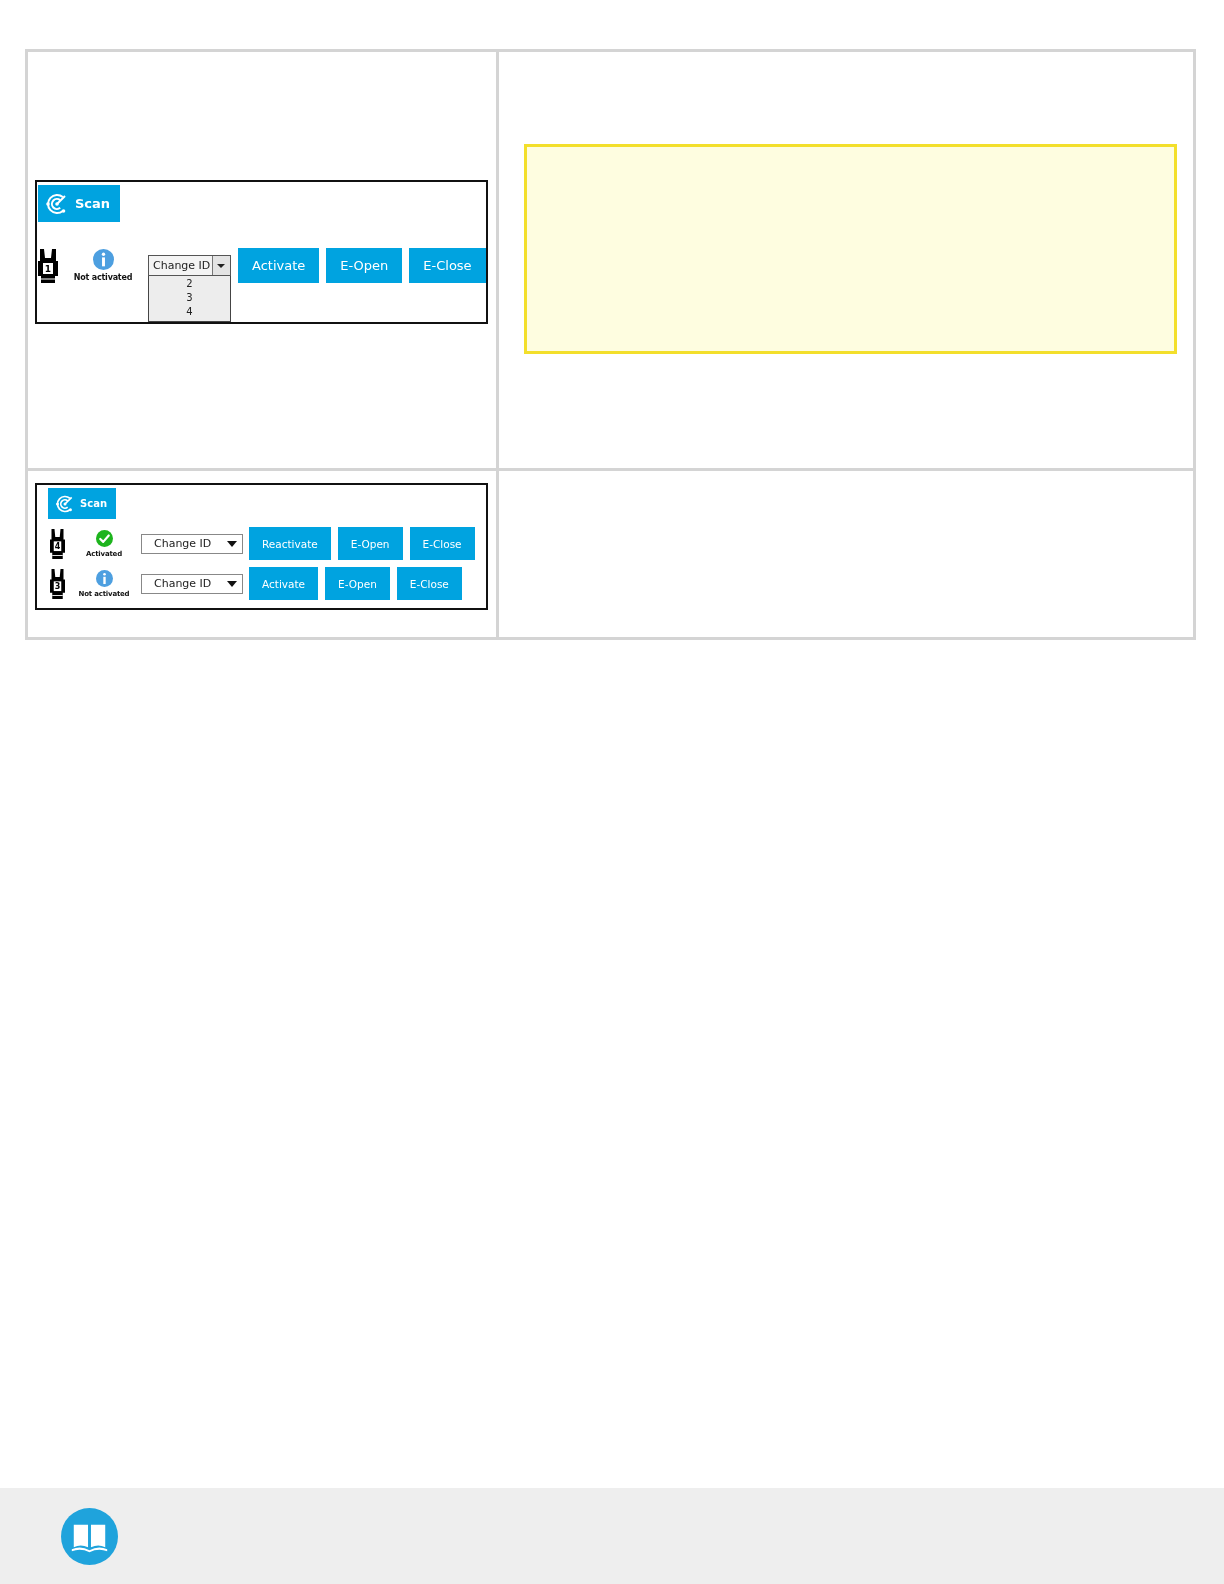 This screenshot has width=1224, height=1584. Describe the element at coordinates (89, 1536) in the screenshot. I see `book-icon` at that location.